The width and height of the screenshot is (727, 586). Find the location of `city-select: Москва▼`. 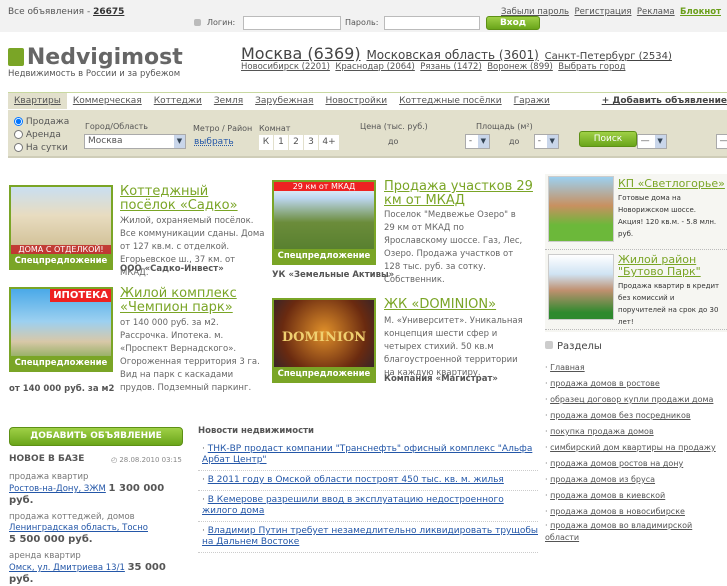

city-select: Москва▼ is located at coordinates (135, 141).